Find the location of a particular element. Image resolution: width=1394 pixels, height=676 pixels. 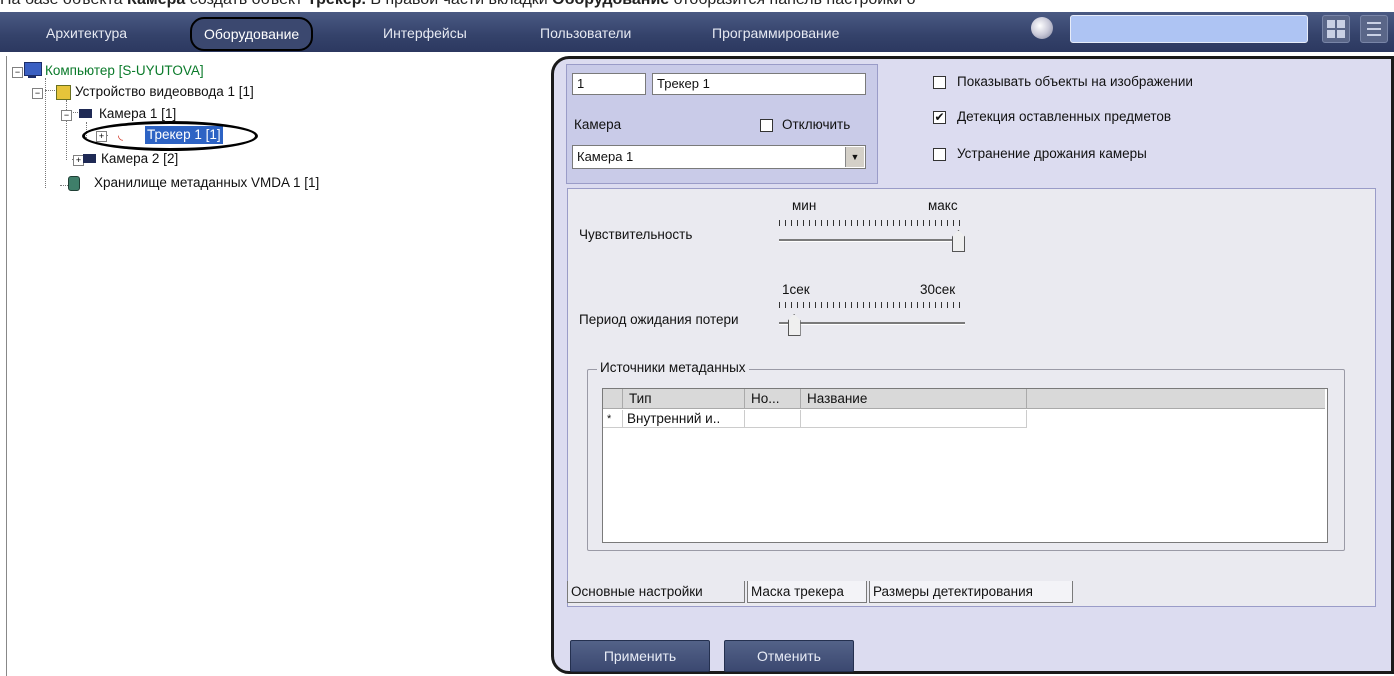

layout-grid-icon is located at coordinates (1336, 29).